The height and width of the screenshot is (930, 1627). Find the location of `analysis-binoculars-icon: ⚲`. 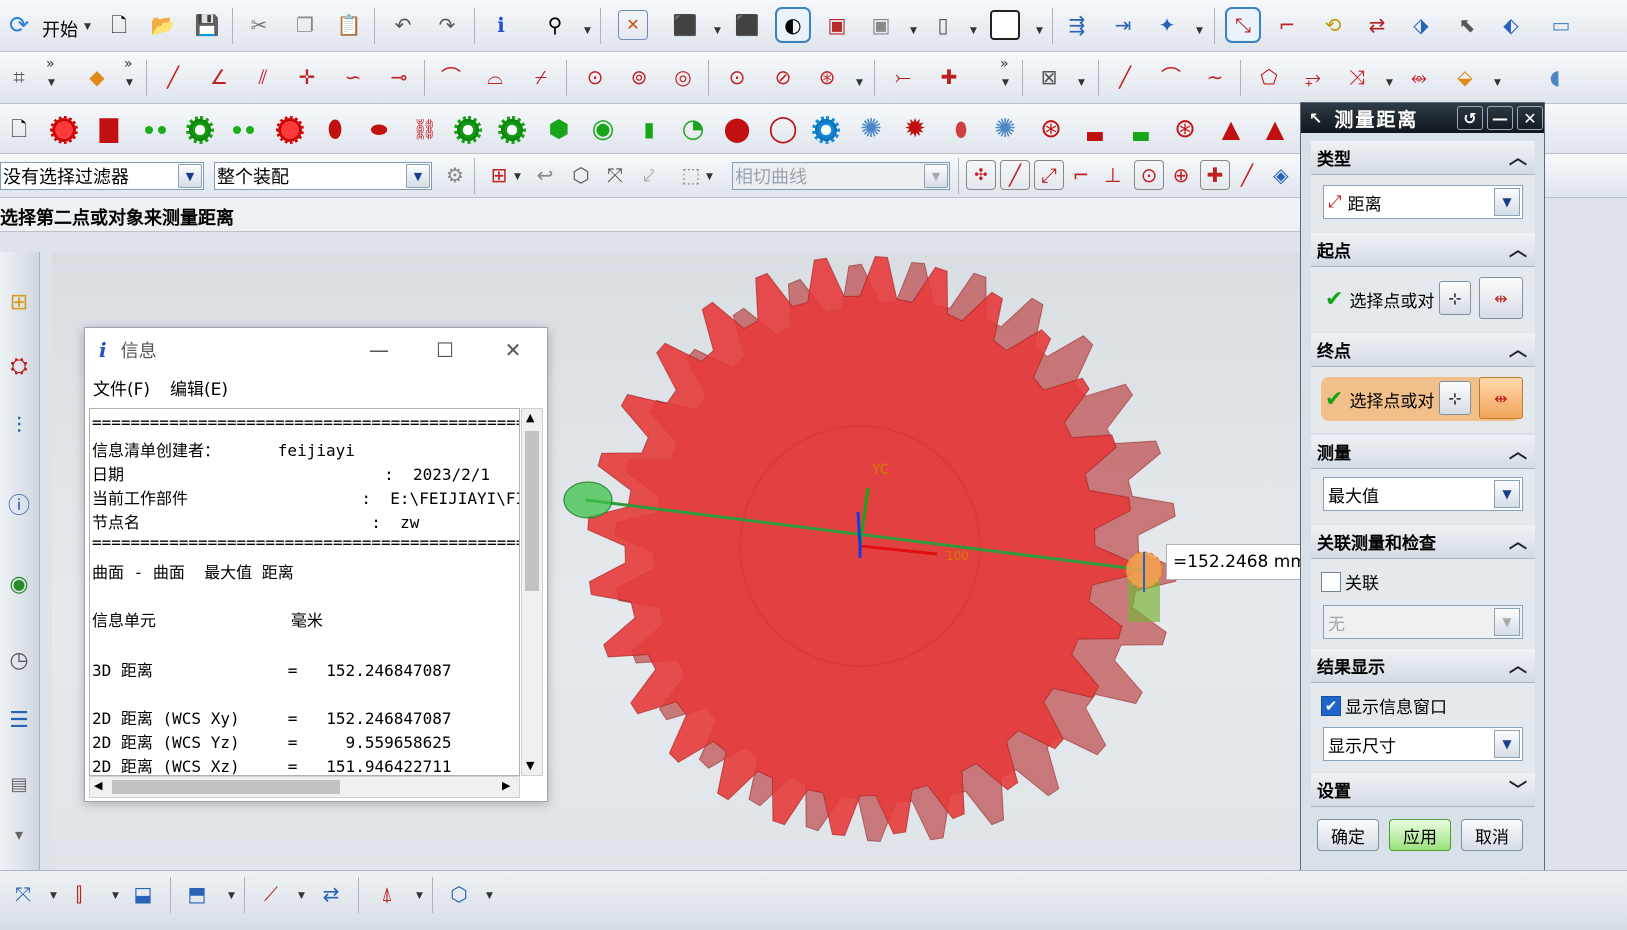

analysis-binoculars-icon: ⚲ is located at coordinates (555, 25).